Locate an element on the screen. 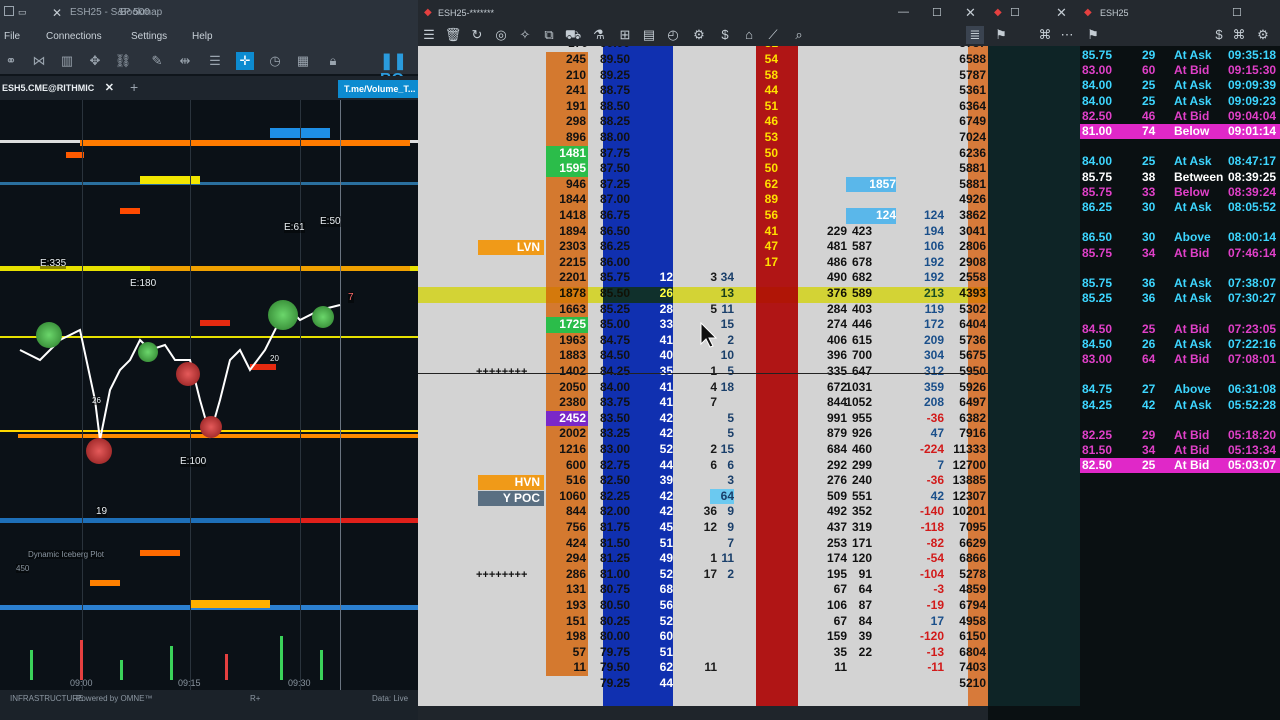 The height and width of the screenshot is (720, 1280). ladder-row: 151 80.25 52 67 84 17 4958 is located at coordinates (703, 621).